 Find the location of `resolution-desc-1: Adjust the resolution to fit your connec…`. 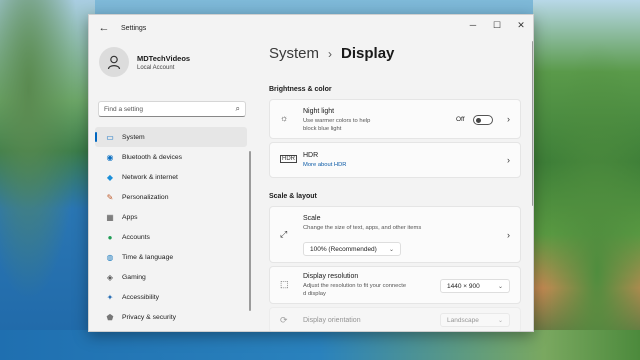

resolution-desc-1: Adjust the resolution to fit your connec… is located at coordinates (355, 286).